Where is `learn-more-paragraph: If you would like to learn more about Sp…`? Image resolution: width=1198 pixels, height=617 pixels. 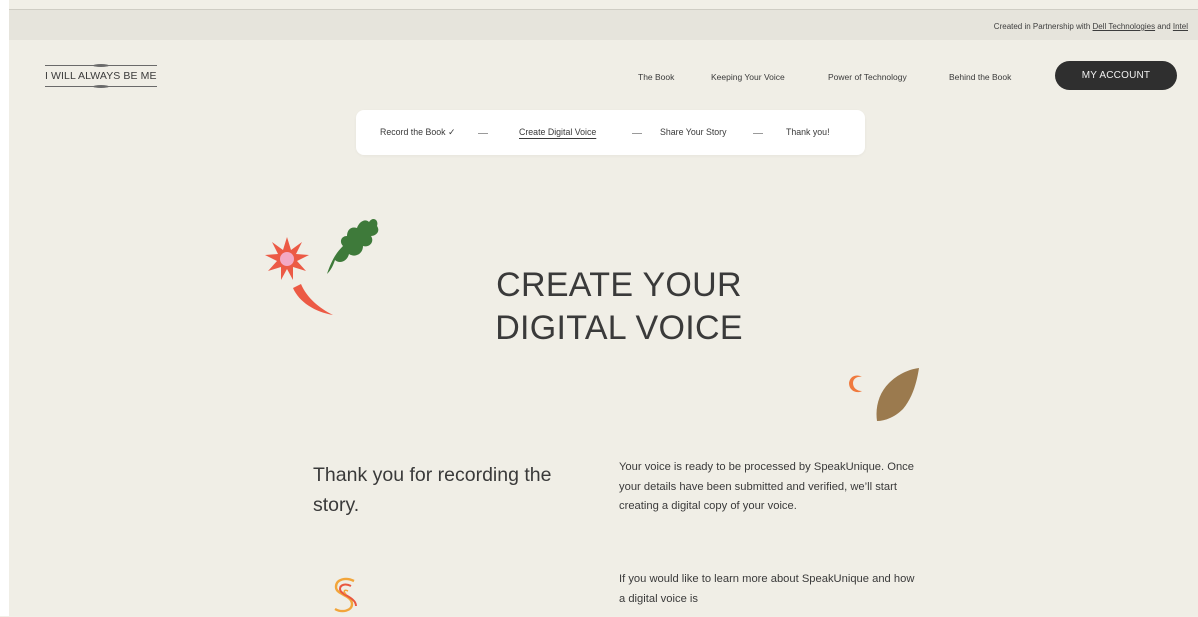 learn-more-paragraph: If you would like to learn more about Sp… is located at coordinates (767, 589).